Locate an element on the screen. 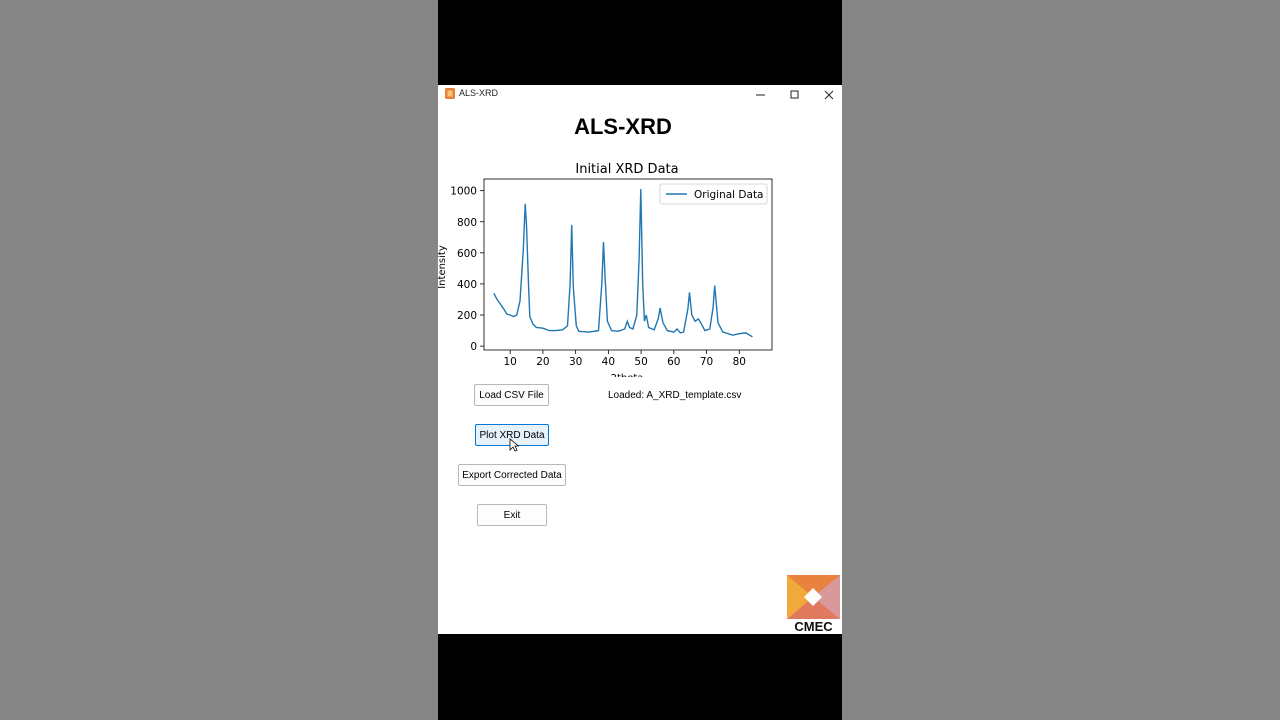 The image size is (1280, 720). window-title: ALS-XRD is located at coordinates (479, 93).